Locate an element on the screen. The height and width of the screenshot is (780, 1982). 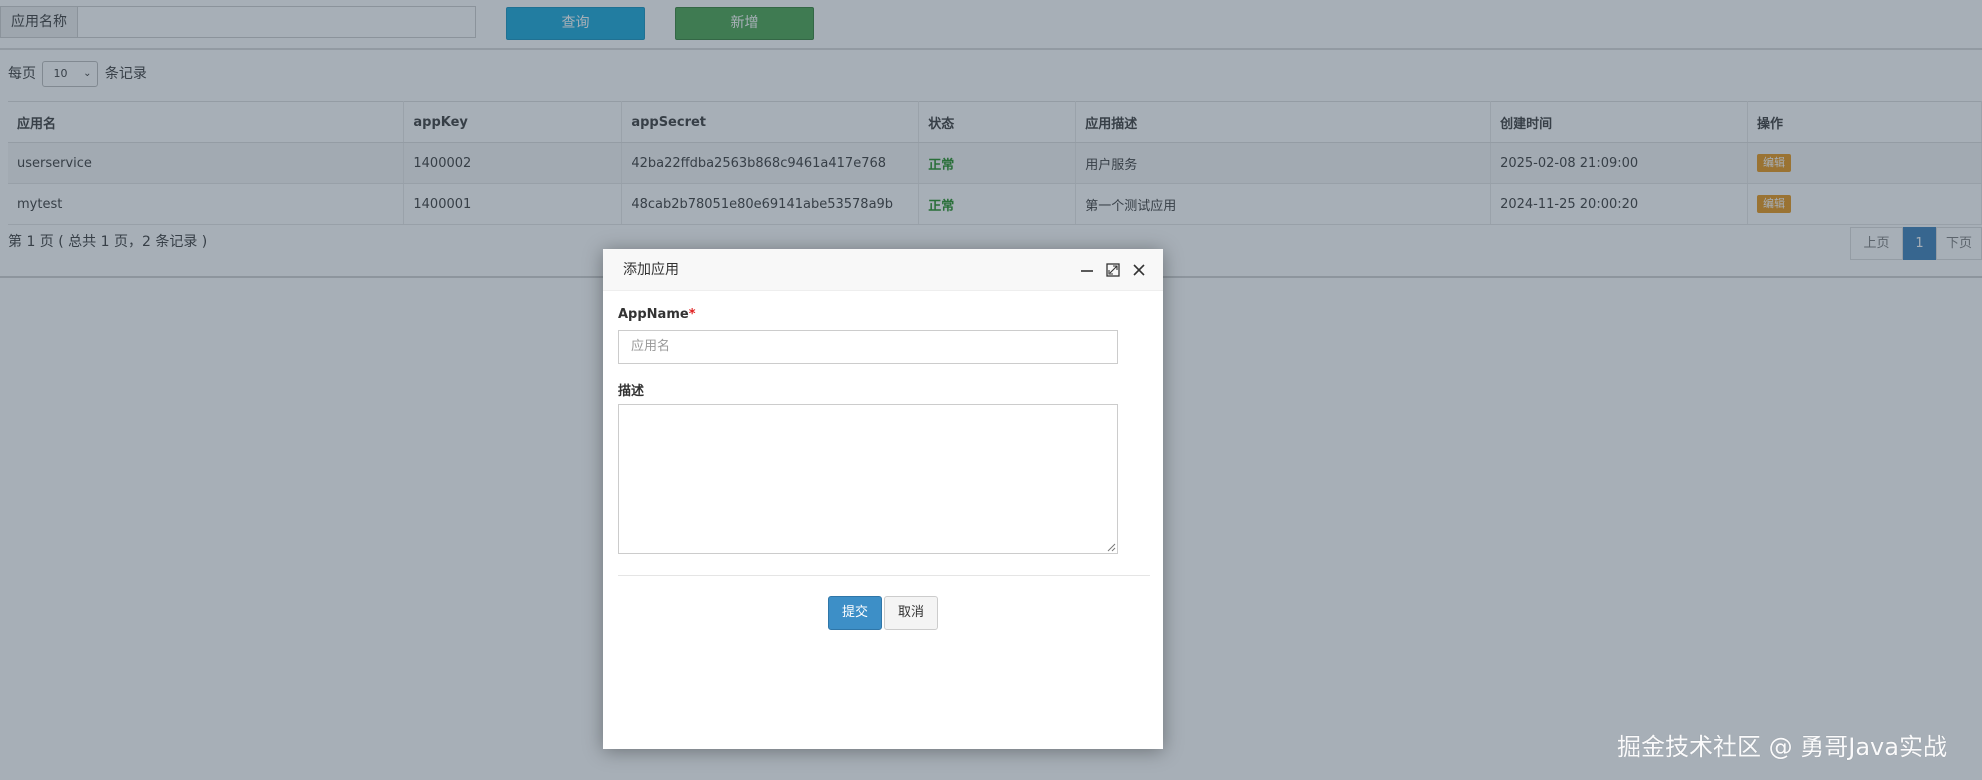
maximize-icon is located at coordinates (1113, 270).